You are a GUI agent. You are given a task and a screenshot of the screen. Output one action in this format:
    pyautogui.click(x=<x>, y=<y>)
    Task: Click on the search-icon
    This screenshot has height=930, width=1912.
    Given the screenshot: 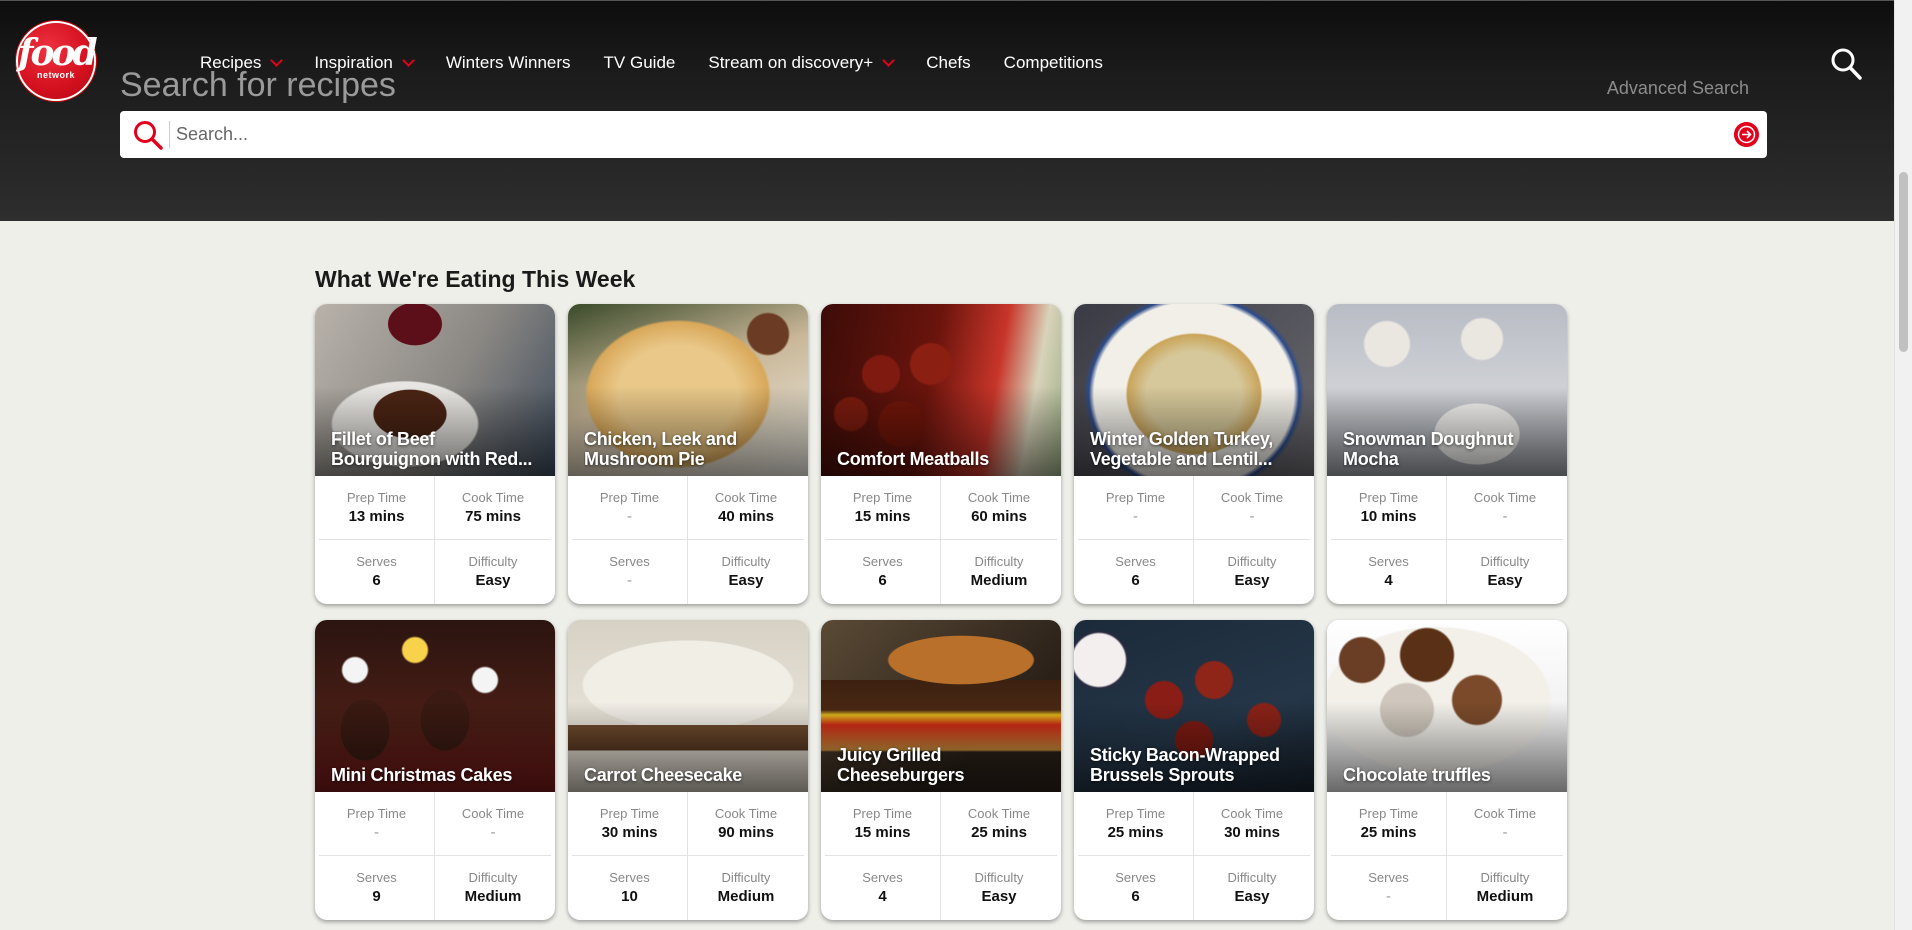 What is the action you would take?
    pyautogui.click(x=1846, y=64)
    